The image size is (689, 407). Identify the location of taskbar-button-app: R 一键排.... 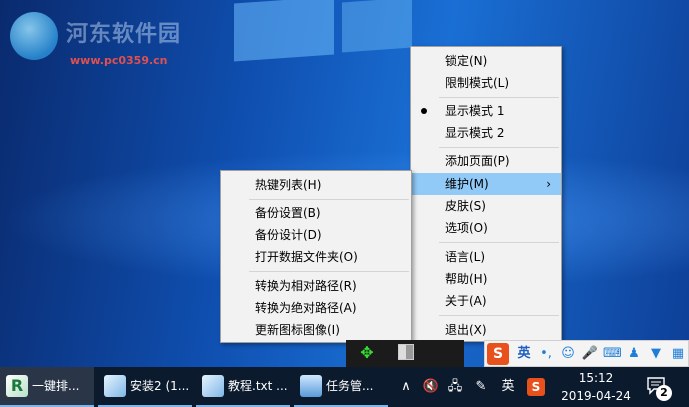
(47, 387).